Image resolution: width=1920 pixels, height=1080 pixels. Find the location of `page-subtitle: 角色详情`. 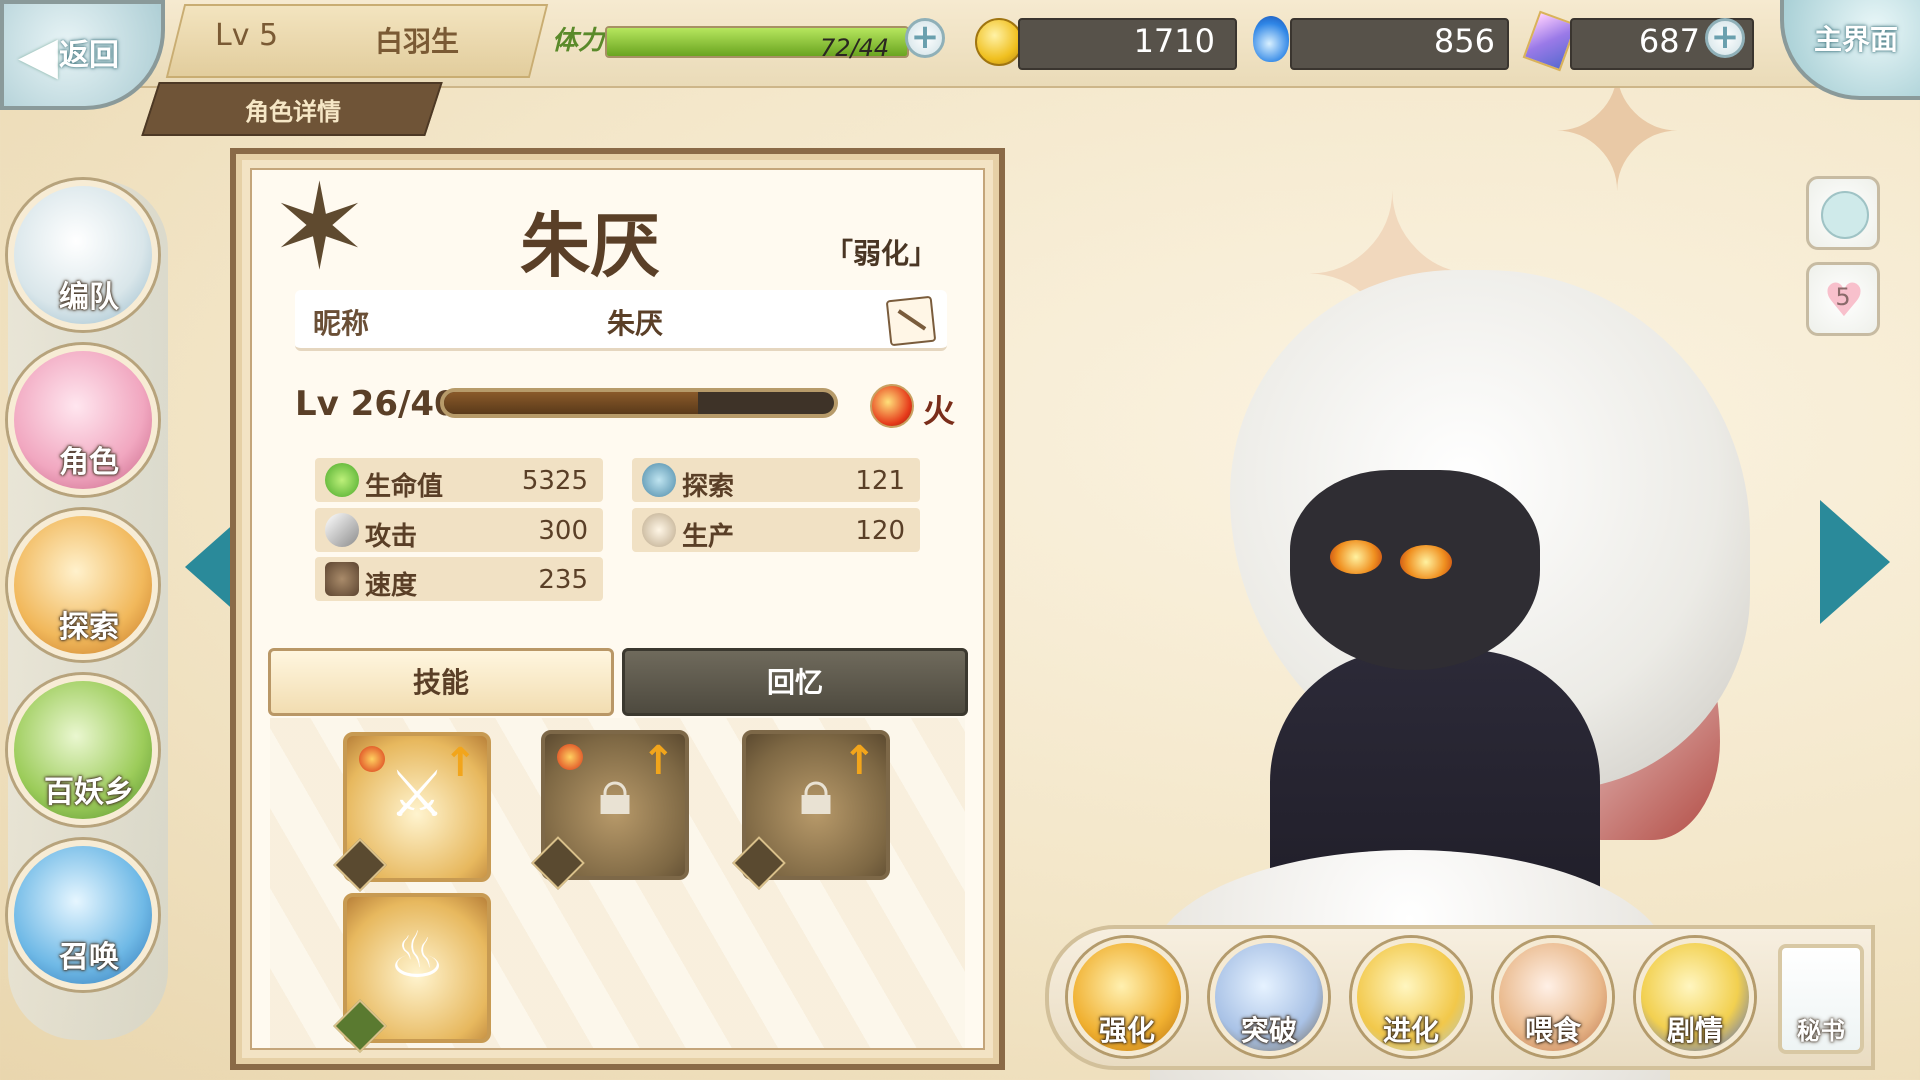

page-subtitle: 角色详情 is located at coordinates (293, 112).